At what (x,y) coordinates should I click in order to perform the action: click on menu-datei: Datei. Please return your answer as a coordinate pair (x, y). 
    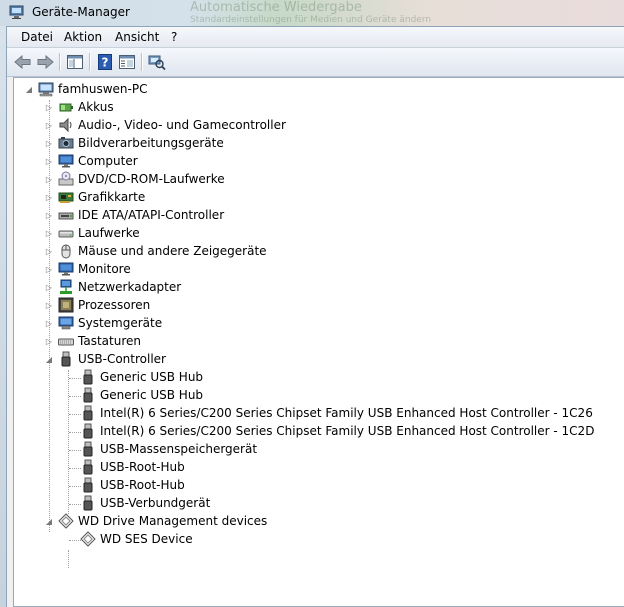
    Looking at the image, I should click on (37, 37).